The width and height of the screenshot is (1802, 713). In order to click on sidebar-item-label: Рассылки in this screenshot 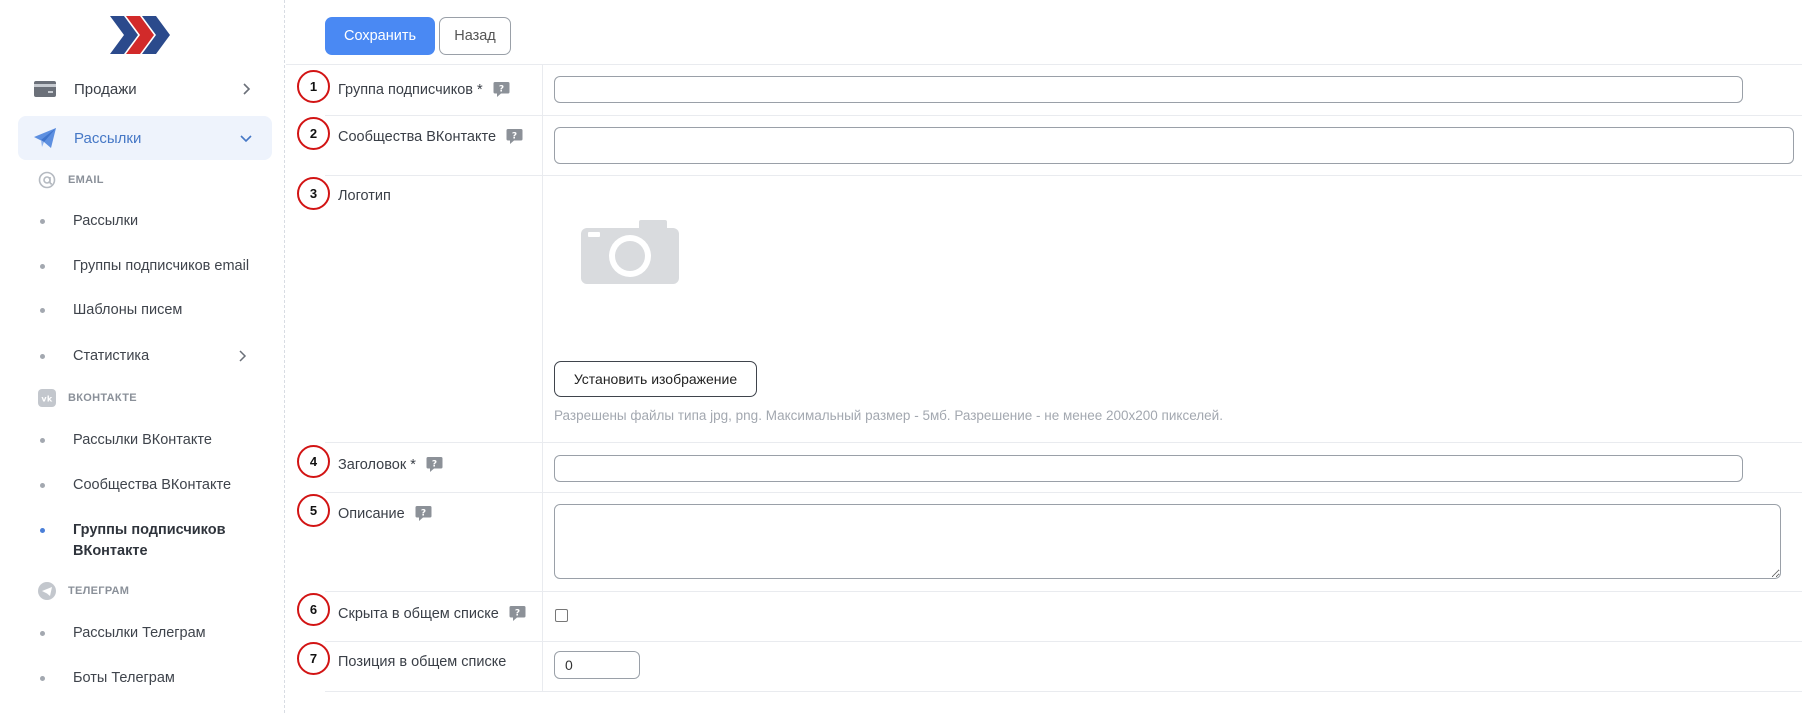, I will do `click(108, 138)`.